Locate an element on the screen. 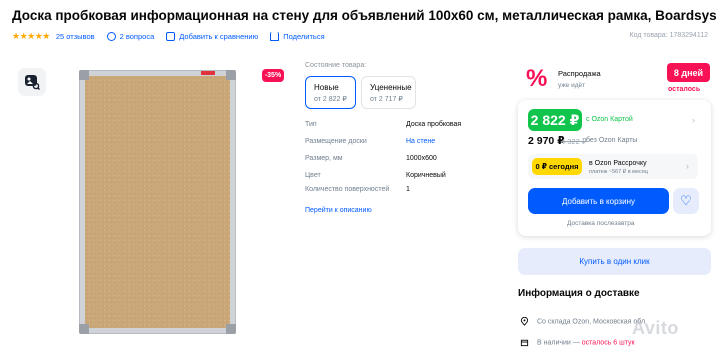 The height and width of the screenshot is (356, 720). favorite-heart-icon: ♡ is located at coordinates (686, 201).